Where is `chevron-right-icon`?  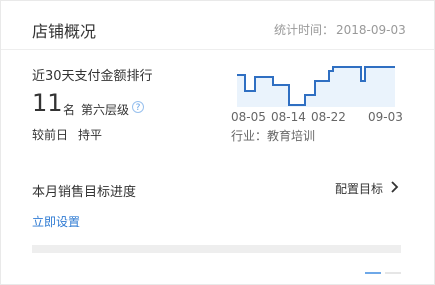 chevron-right-icon is located at coordinates (395, 187).